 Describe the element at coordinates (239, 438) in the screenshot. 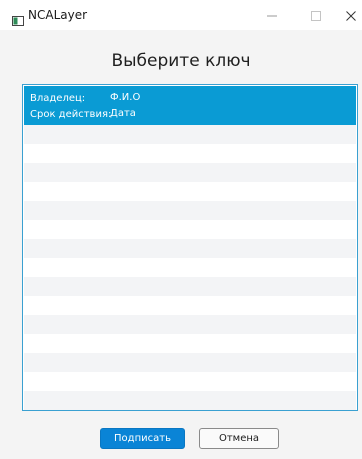

I see `cancel-button: Отмена` at that location.